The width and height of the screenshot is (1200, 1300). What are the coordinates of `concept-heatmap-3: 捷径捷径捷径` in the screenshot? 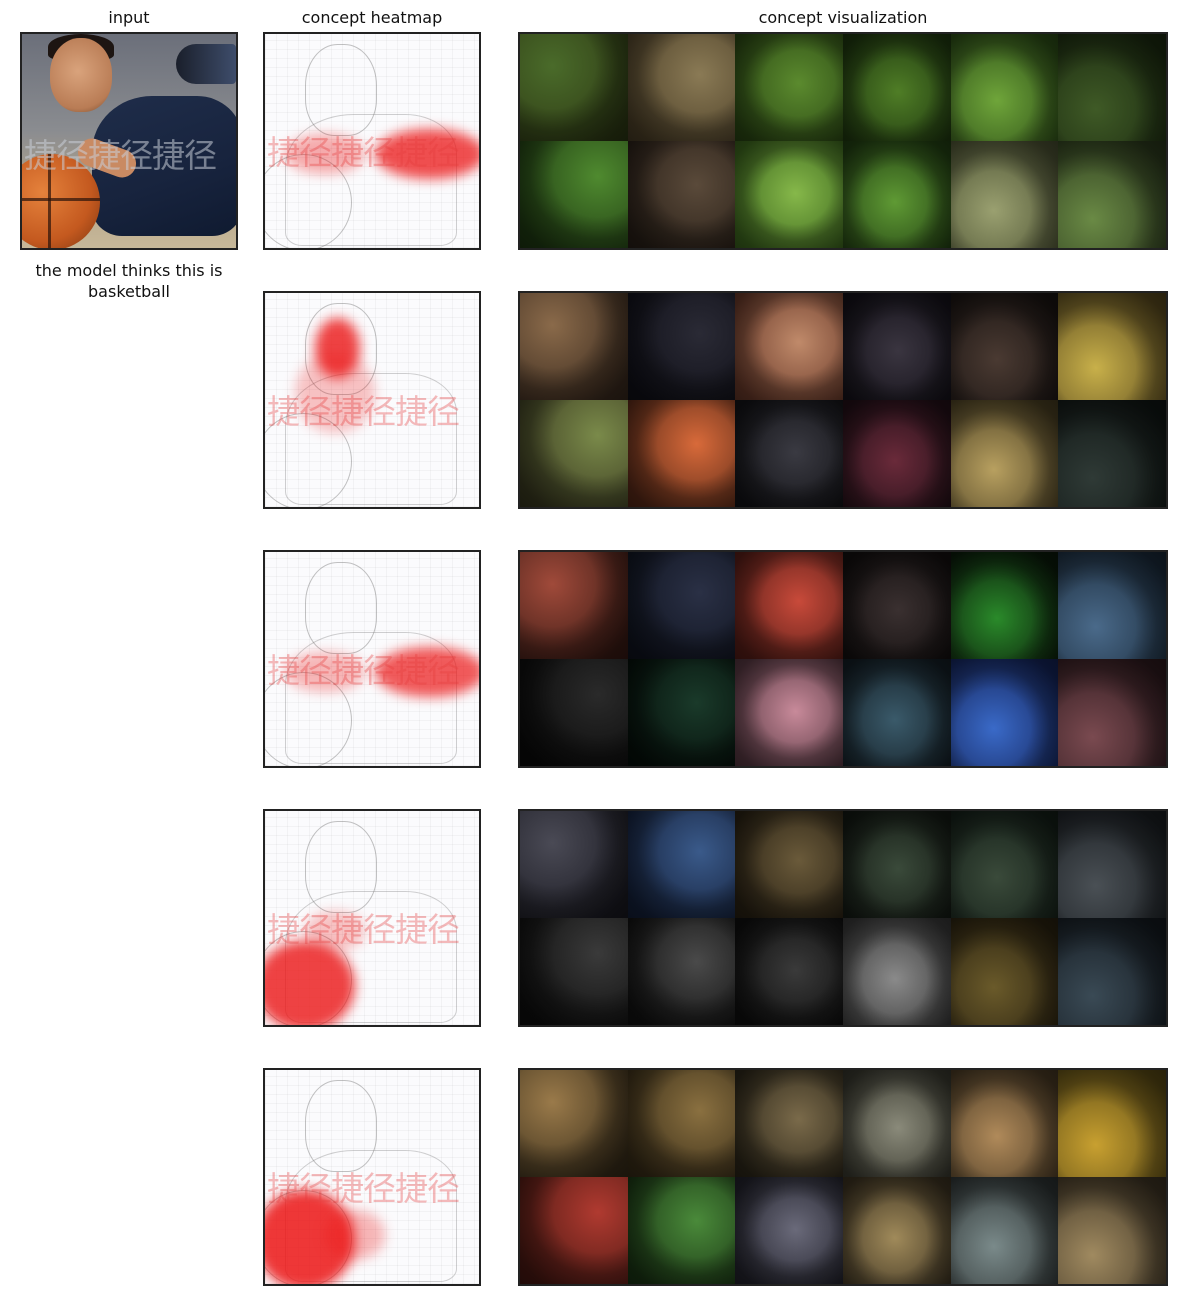 It's located at (372, 659).